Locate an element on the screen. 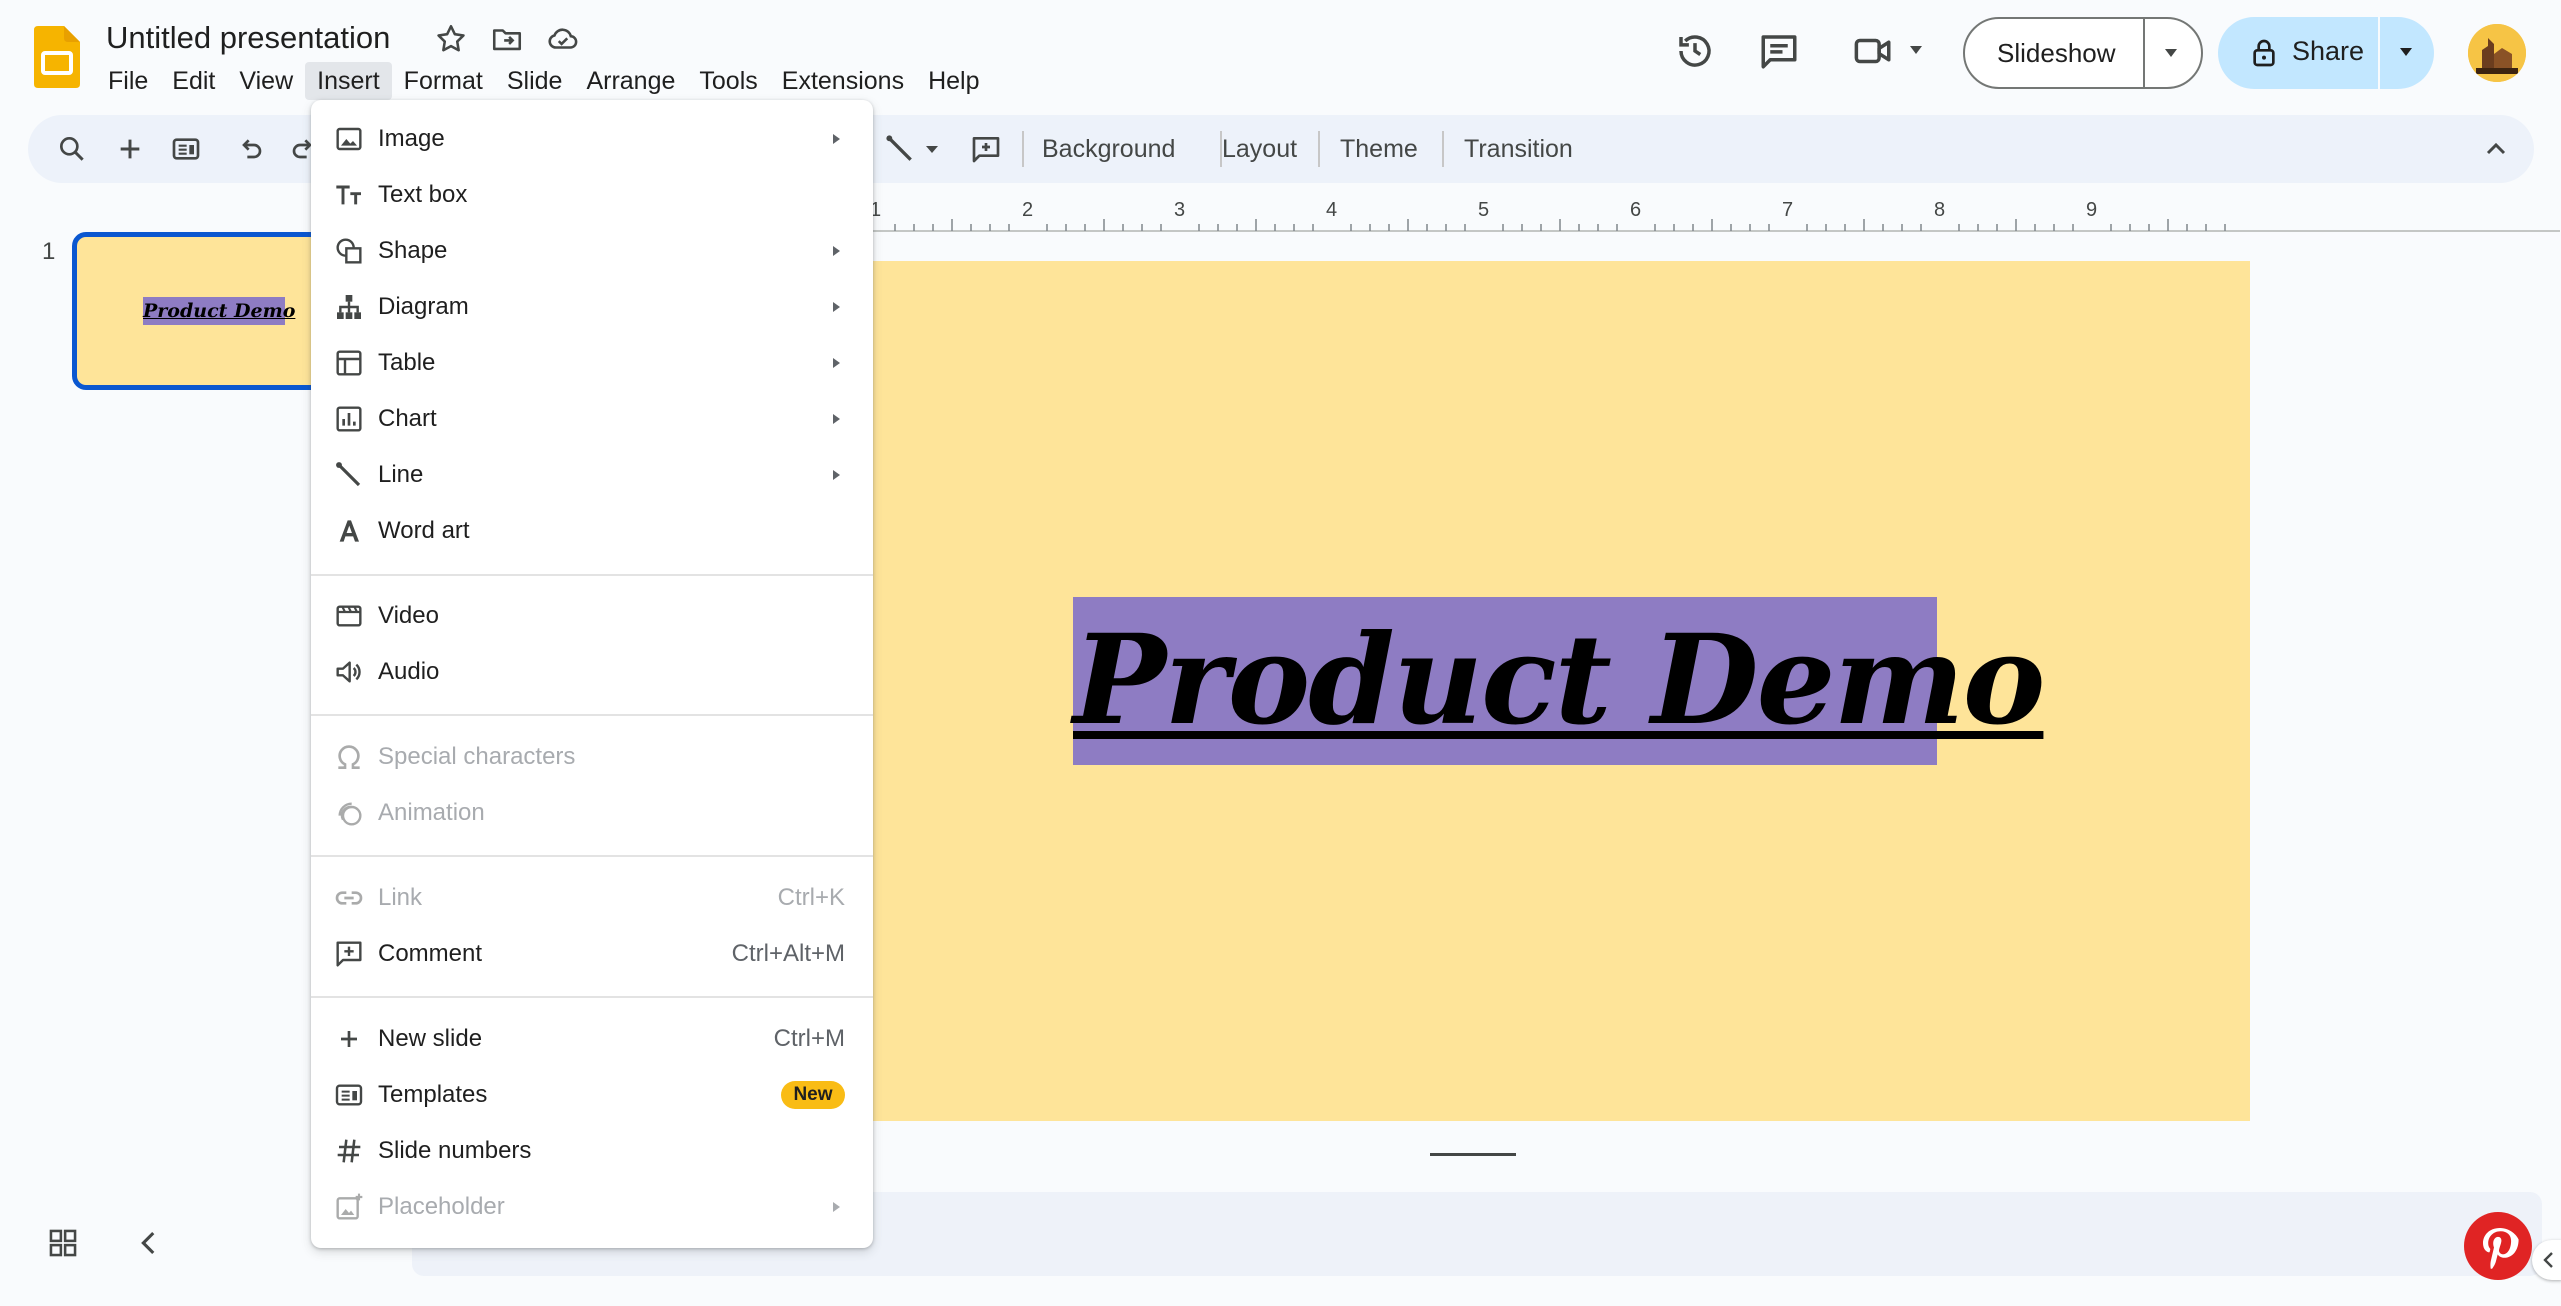  menu-tools: Tools is located at coordinates (728, 81).